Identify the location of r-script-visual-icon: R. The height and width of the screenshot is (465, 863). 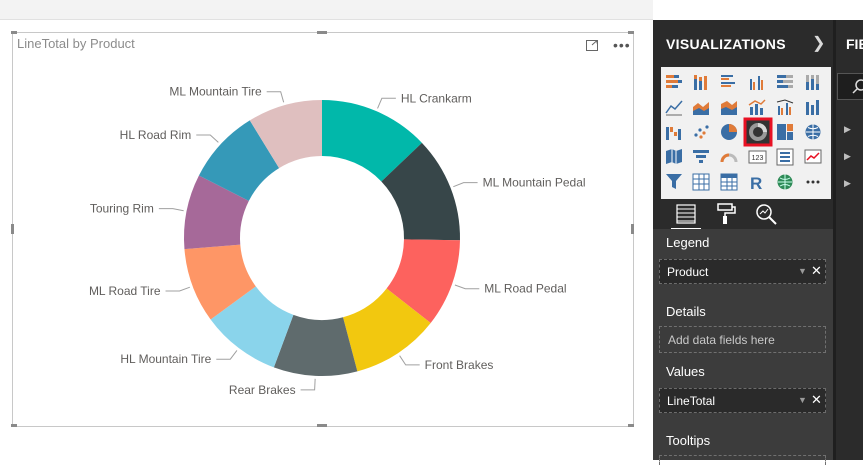
(756, 183).